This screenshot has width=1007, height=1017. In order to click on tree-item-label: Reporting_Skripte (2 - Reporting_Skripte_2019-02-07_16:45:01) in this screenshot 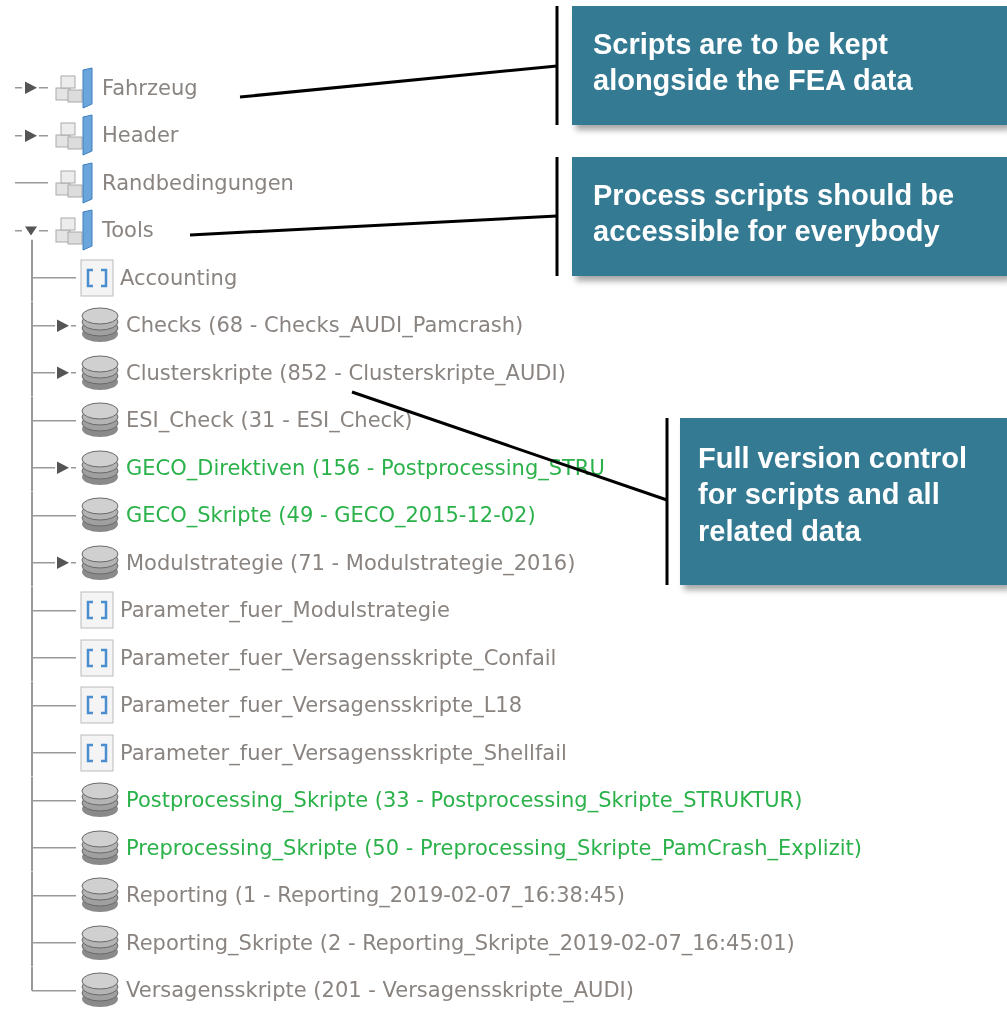, I will do `click(460, 942)`.